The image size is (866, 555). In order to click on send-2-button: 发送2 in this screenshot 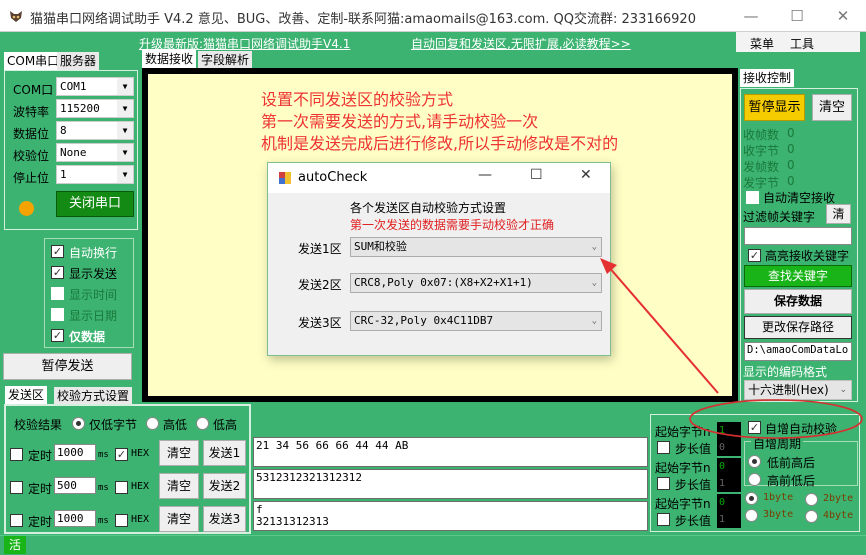, I will do `click(224, 486)`.